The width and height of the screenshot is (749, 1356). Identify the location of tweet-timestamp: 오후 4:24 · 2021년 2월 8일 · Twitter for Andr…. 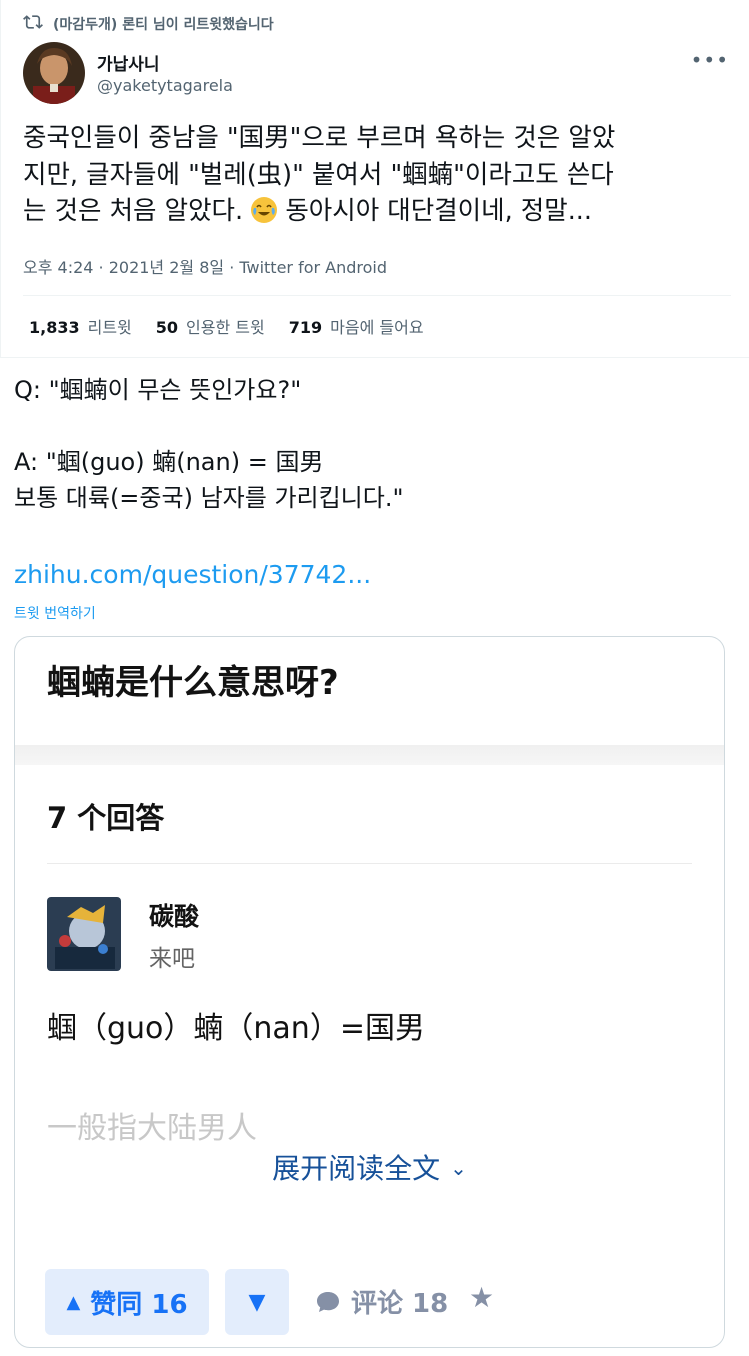
(205, 266).